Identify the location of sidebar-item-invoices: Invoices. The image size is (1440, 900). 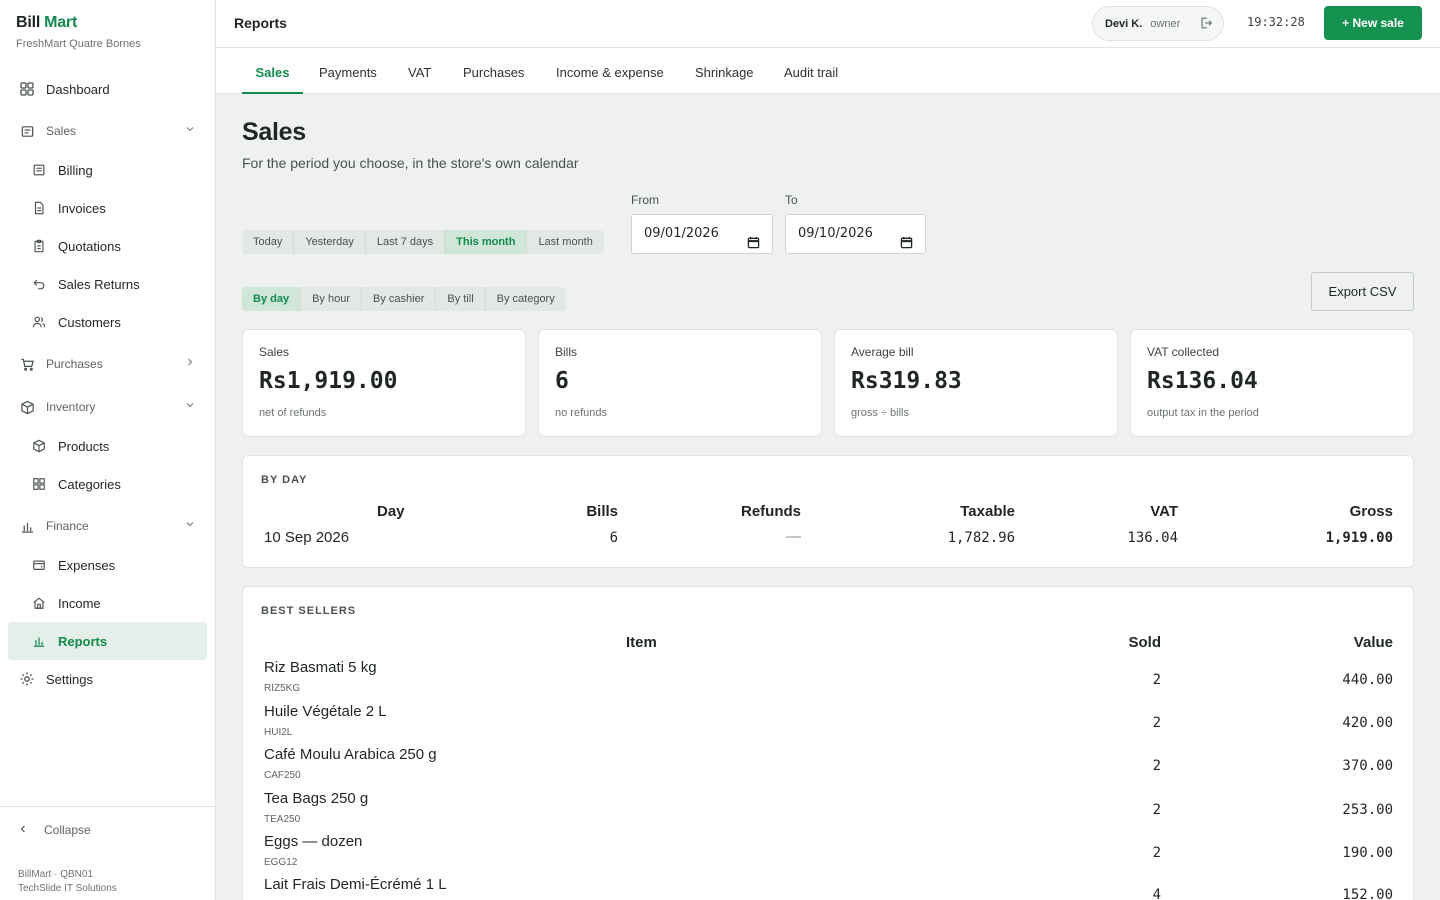
(107, 208).